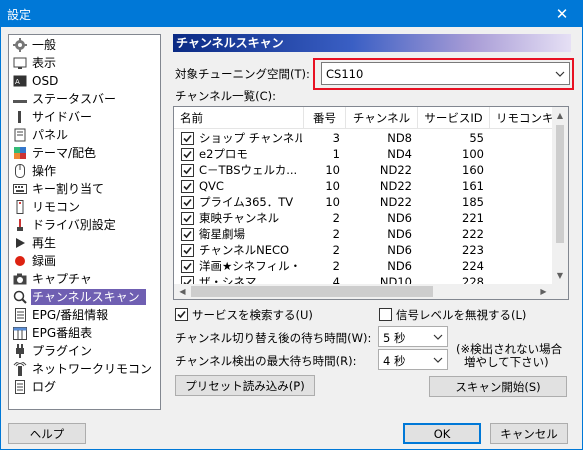 The width and height of the screenshot is (583, 450). I want to click on sidebar-item-plugin: プラグイン, so click(84, 351).